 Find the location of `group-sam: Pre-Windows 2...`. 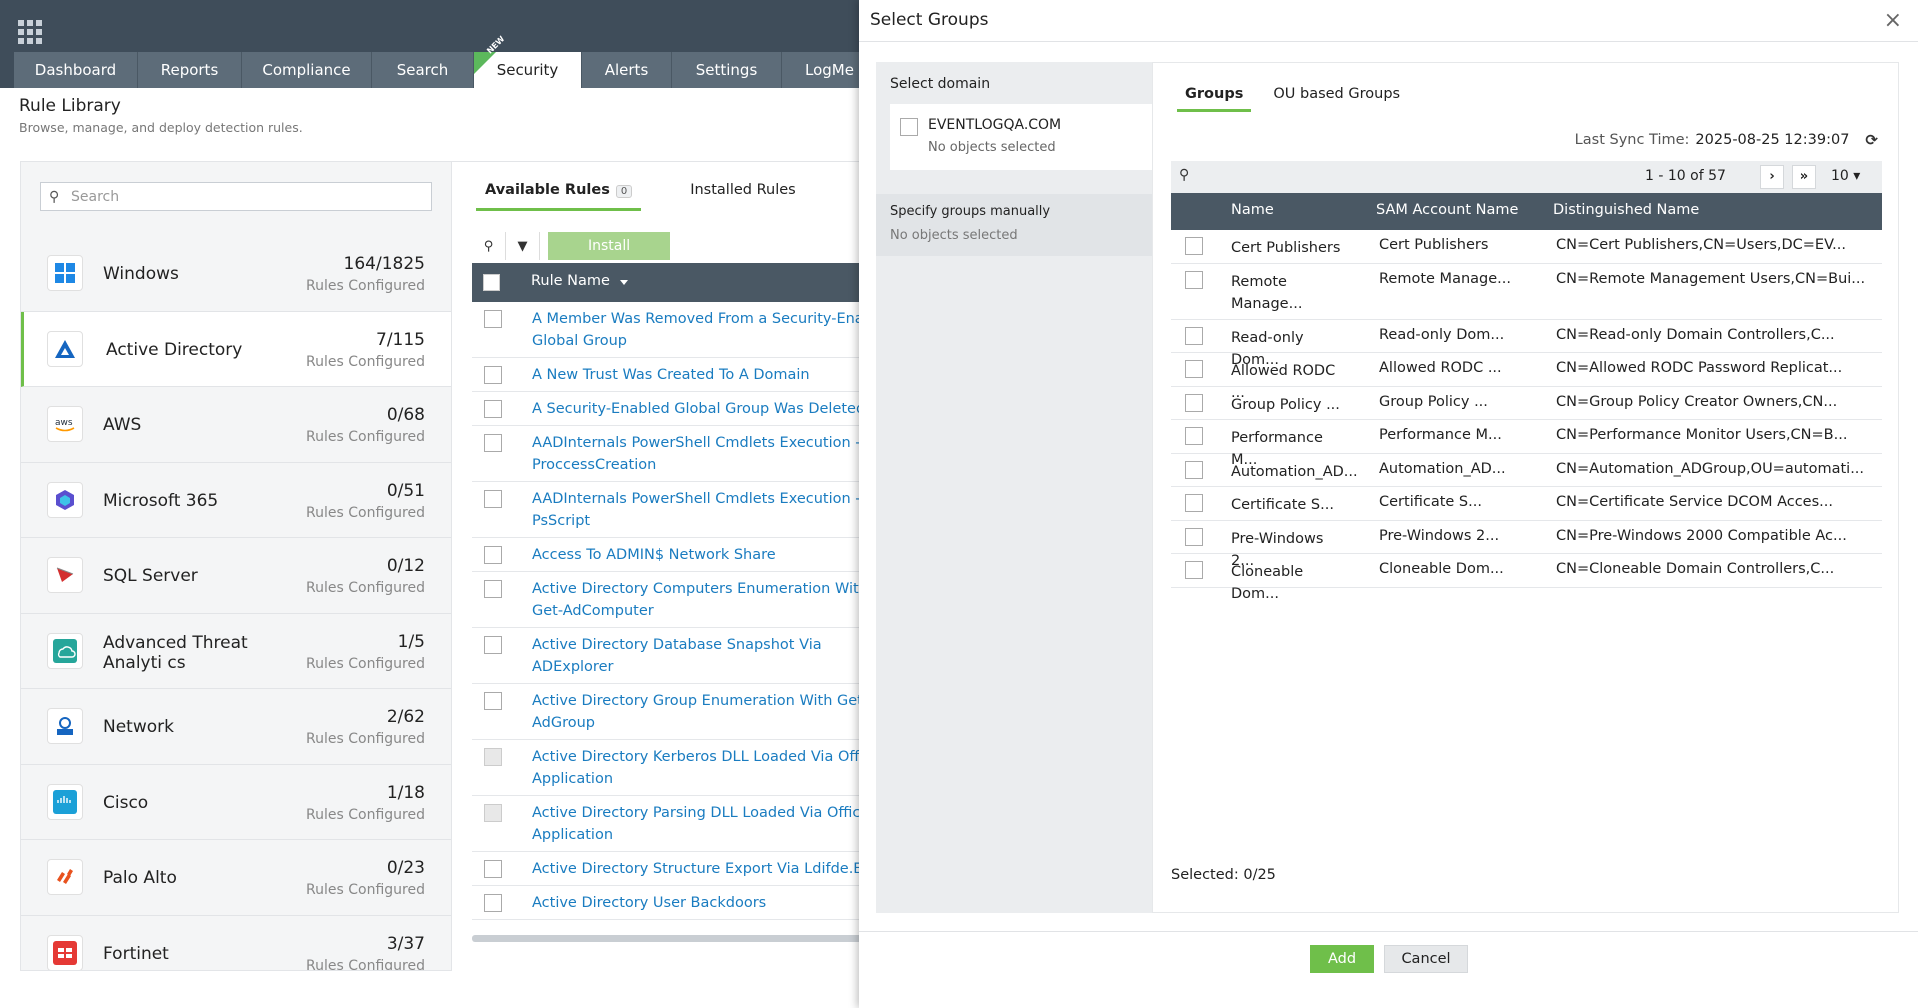

group-sam: Pre-Windows 2... is located at coordinates (1439, 535).